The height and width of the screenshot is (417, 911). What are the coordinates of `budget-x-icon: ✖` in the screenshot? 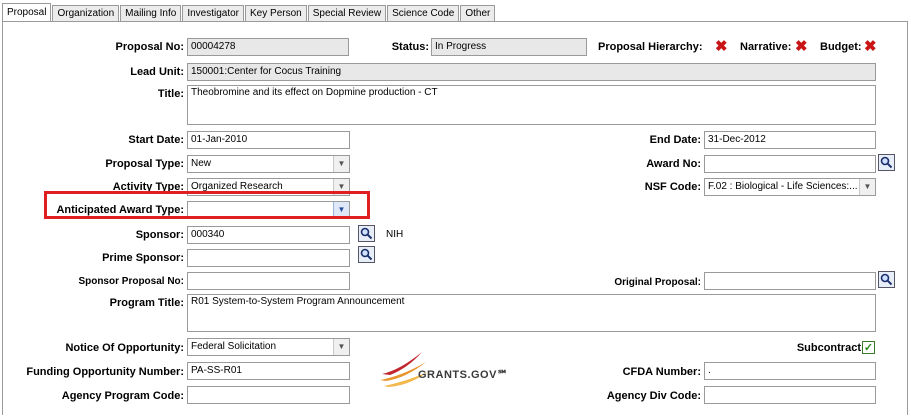 It's located at (870, 46).